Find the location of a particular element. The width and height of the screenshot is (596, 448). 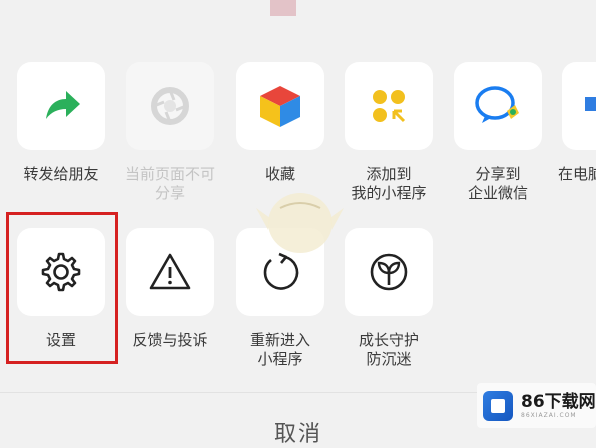

wecom-icon is located at coordinates (497, 104).